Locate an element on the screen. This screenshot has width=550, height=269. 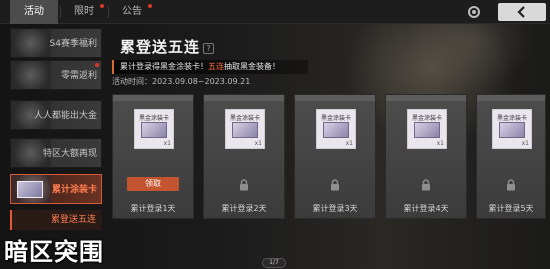
sidebar-item-label: S4赛季福利 is located at coordinates (73, 44).